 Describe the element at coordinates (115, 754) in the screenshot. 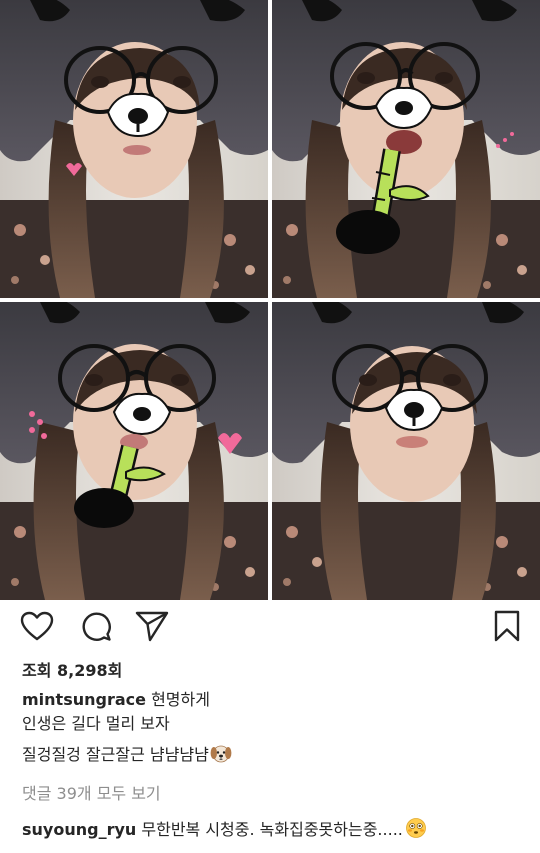

I see `caption-line-3: 질겅질겅 잘근잘근 냠냠냠냠` at that location.